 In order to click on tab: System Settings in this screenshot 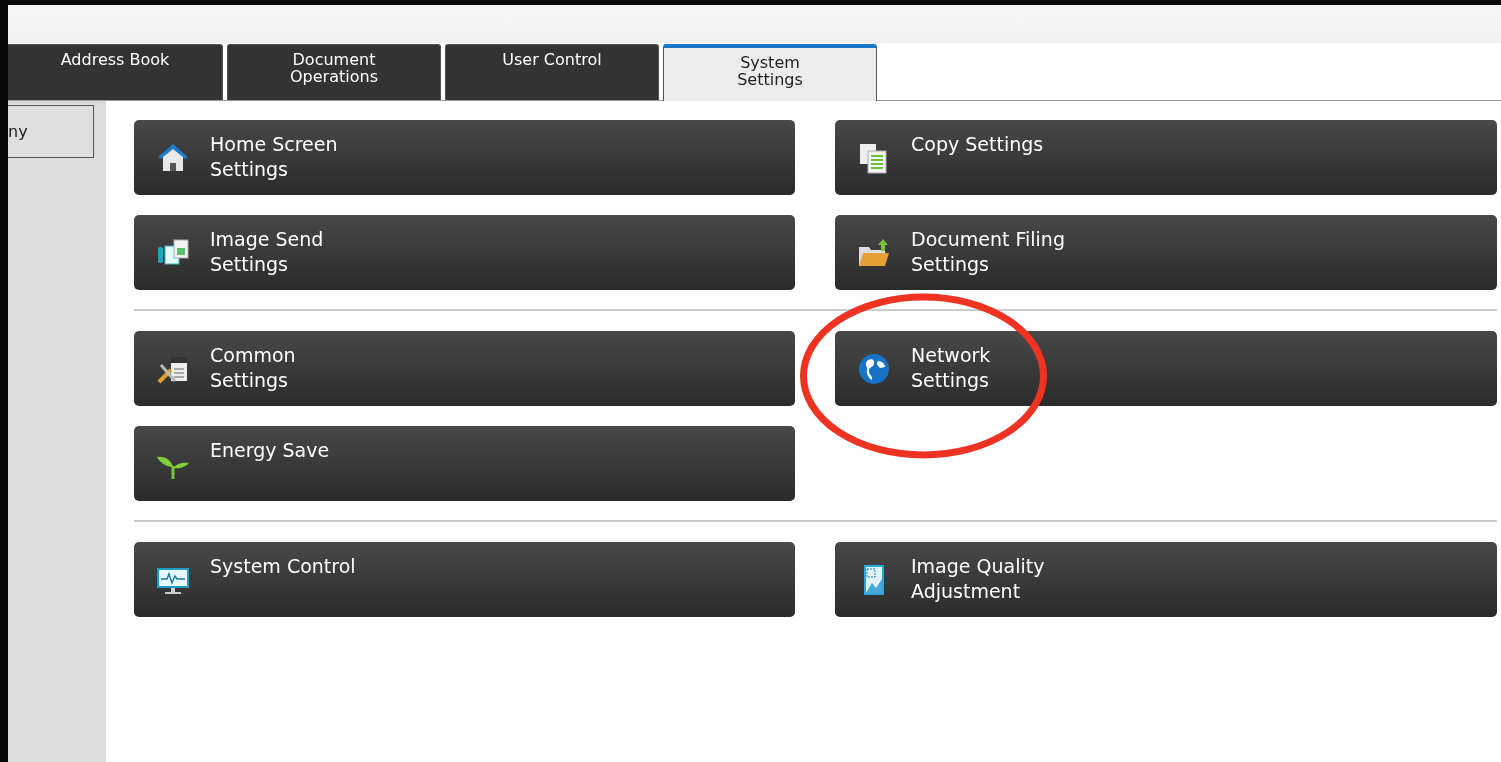, I will do `click(770, 72)`.